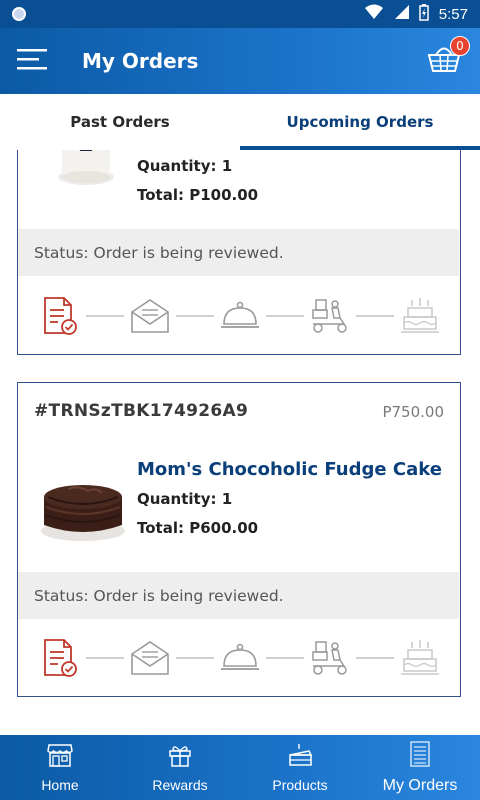  Describe the element at coordinates (198, 195) in the screenshot. I see `order-total: Total: P100.00` at that location.